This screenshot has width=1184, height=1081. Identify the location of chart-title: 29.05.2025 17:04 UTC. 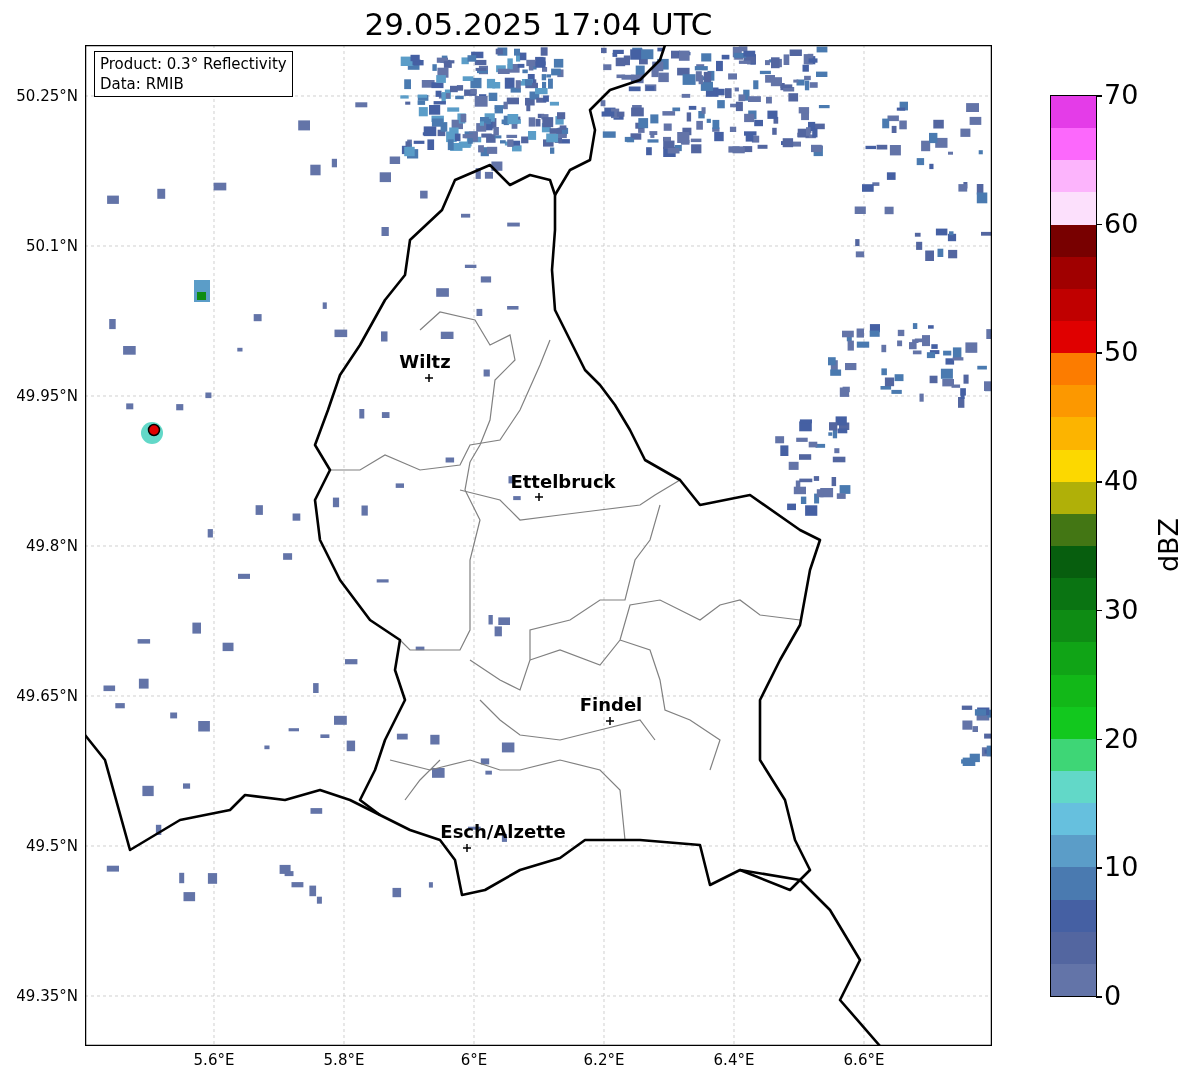
(538, 24).